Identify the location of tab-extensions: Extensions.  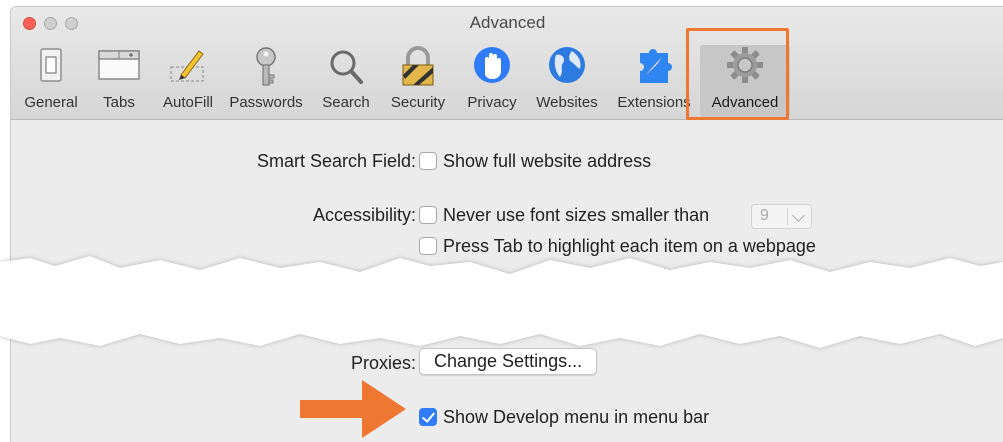
(654, 81).